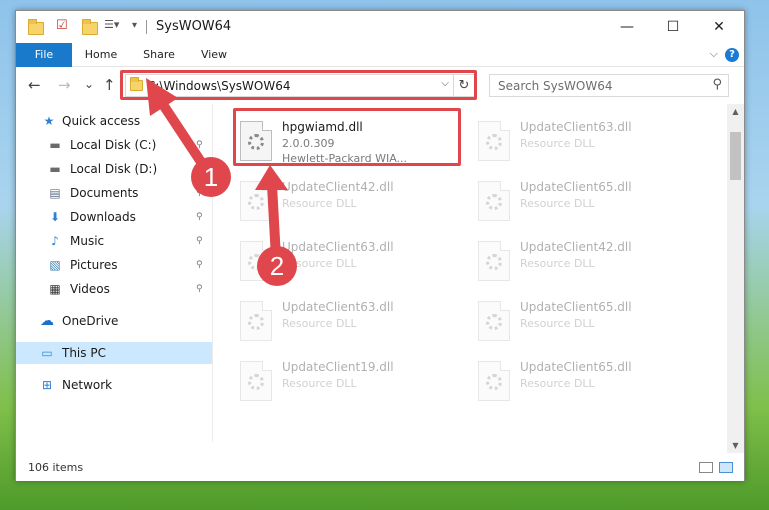  I want to click on sidebar-item-documents: ▤ Documents ⚲, so click(114, 193).